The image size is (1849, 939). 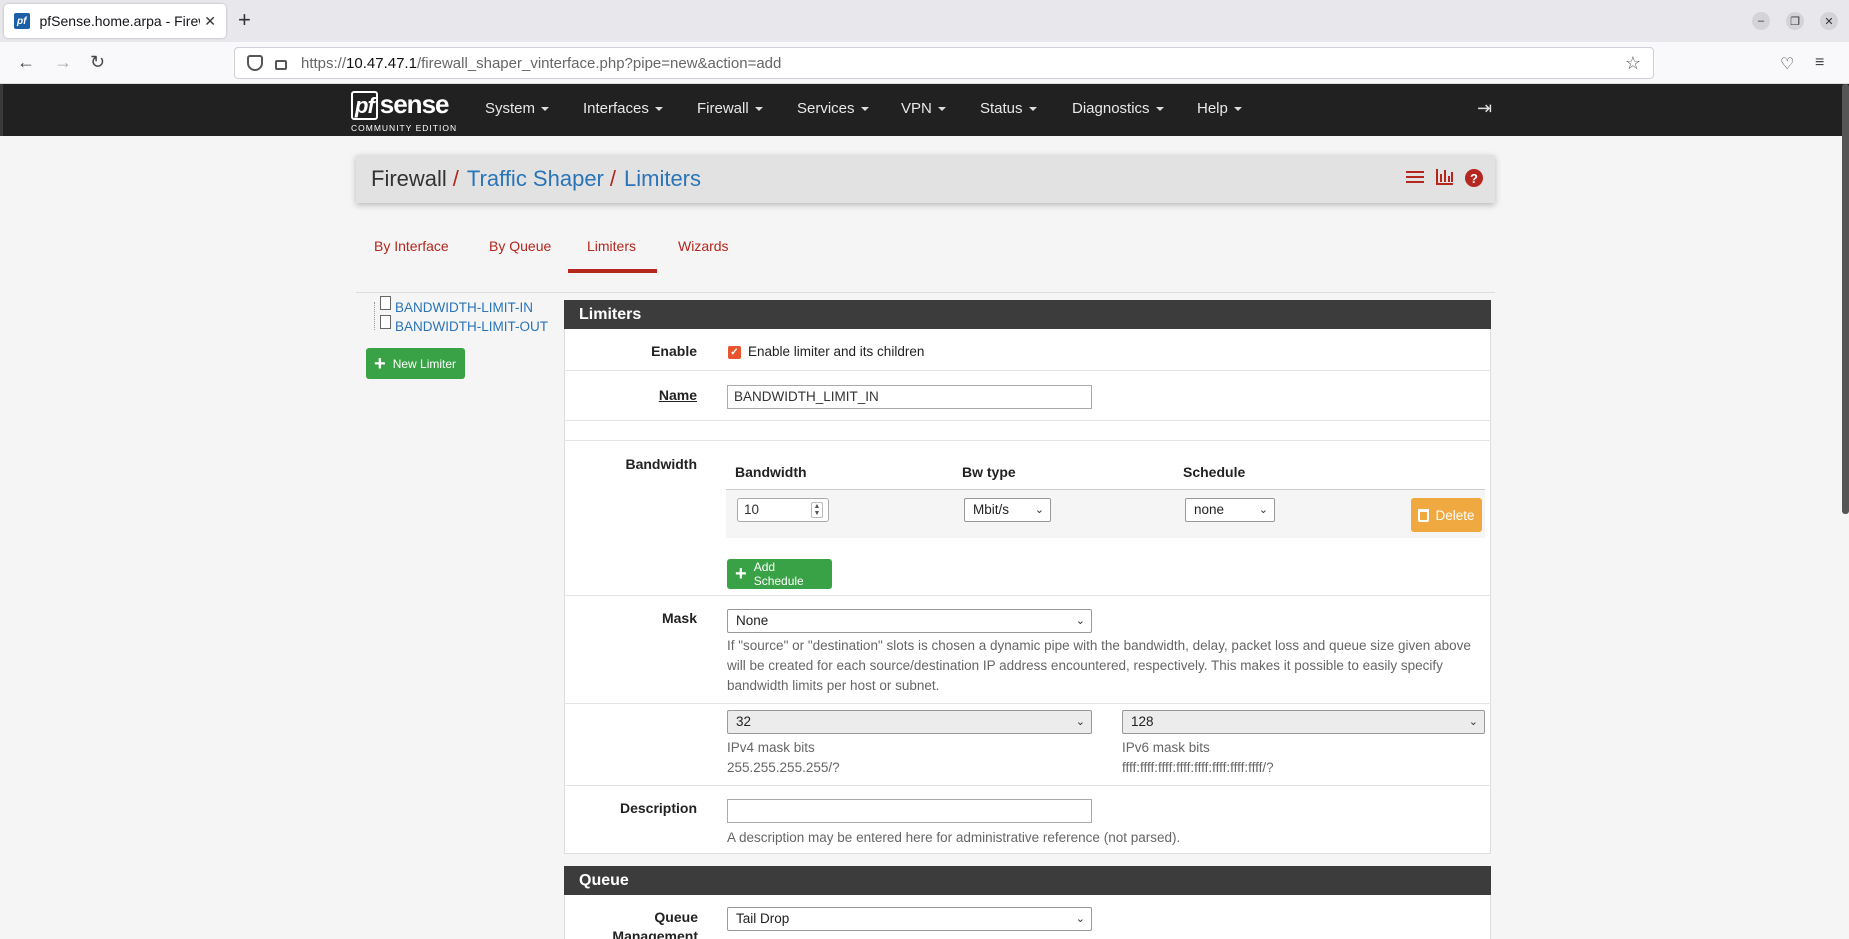 I want to click on menu-firewall: Firewall, so click(x=730, y=108).